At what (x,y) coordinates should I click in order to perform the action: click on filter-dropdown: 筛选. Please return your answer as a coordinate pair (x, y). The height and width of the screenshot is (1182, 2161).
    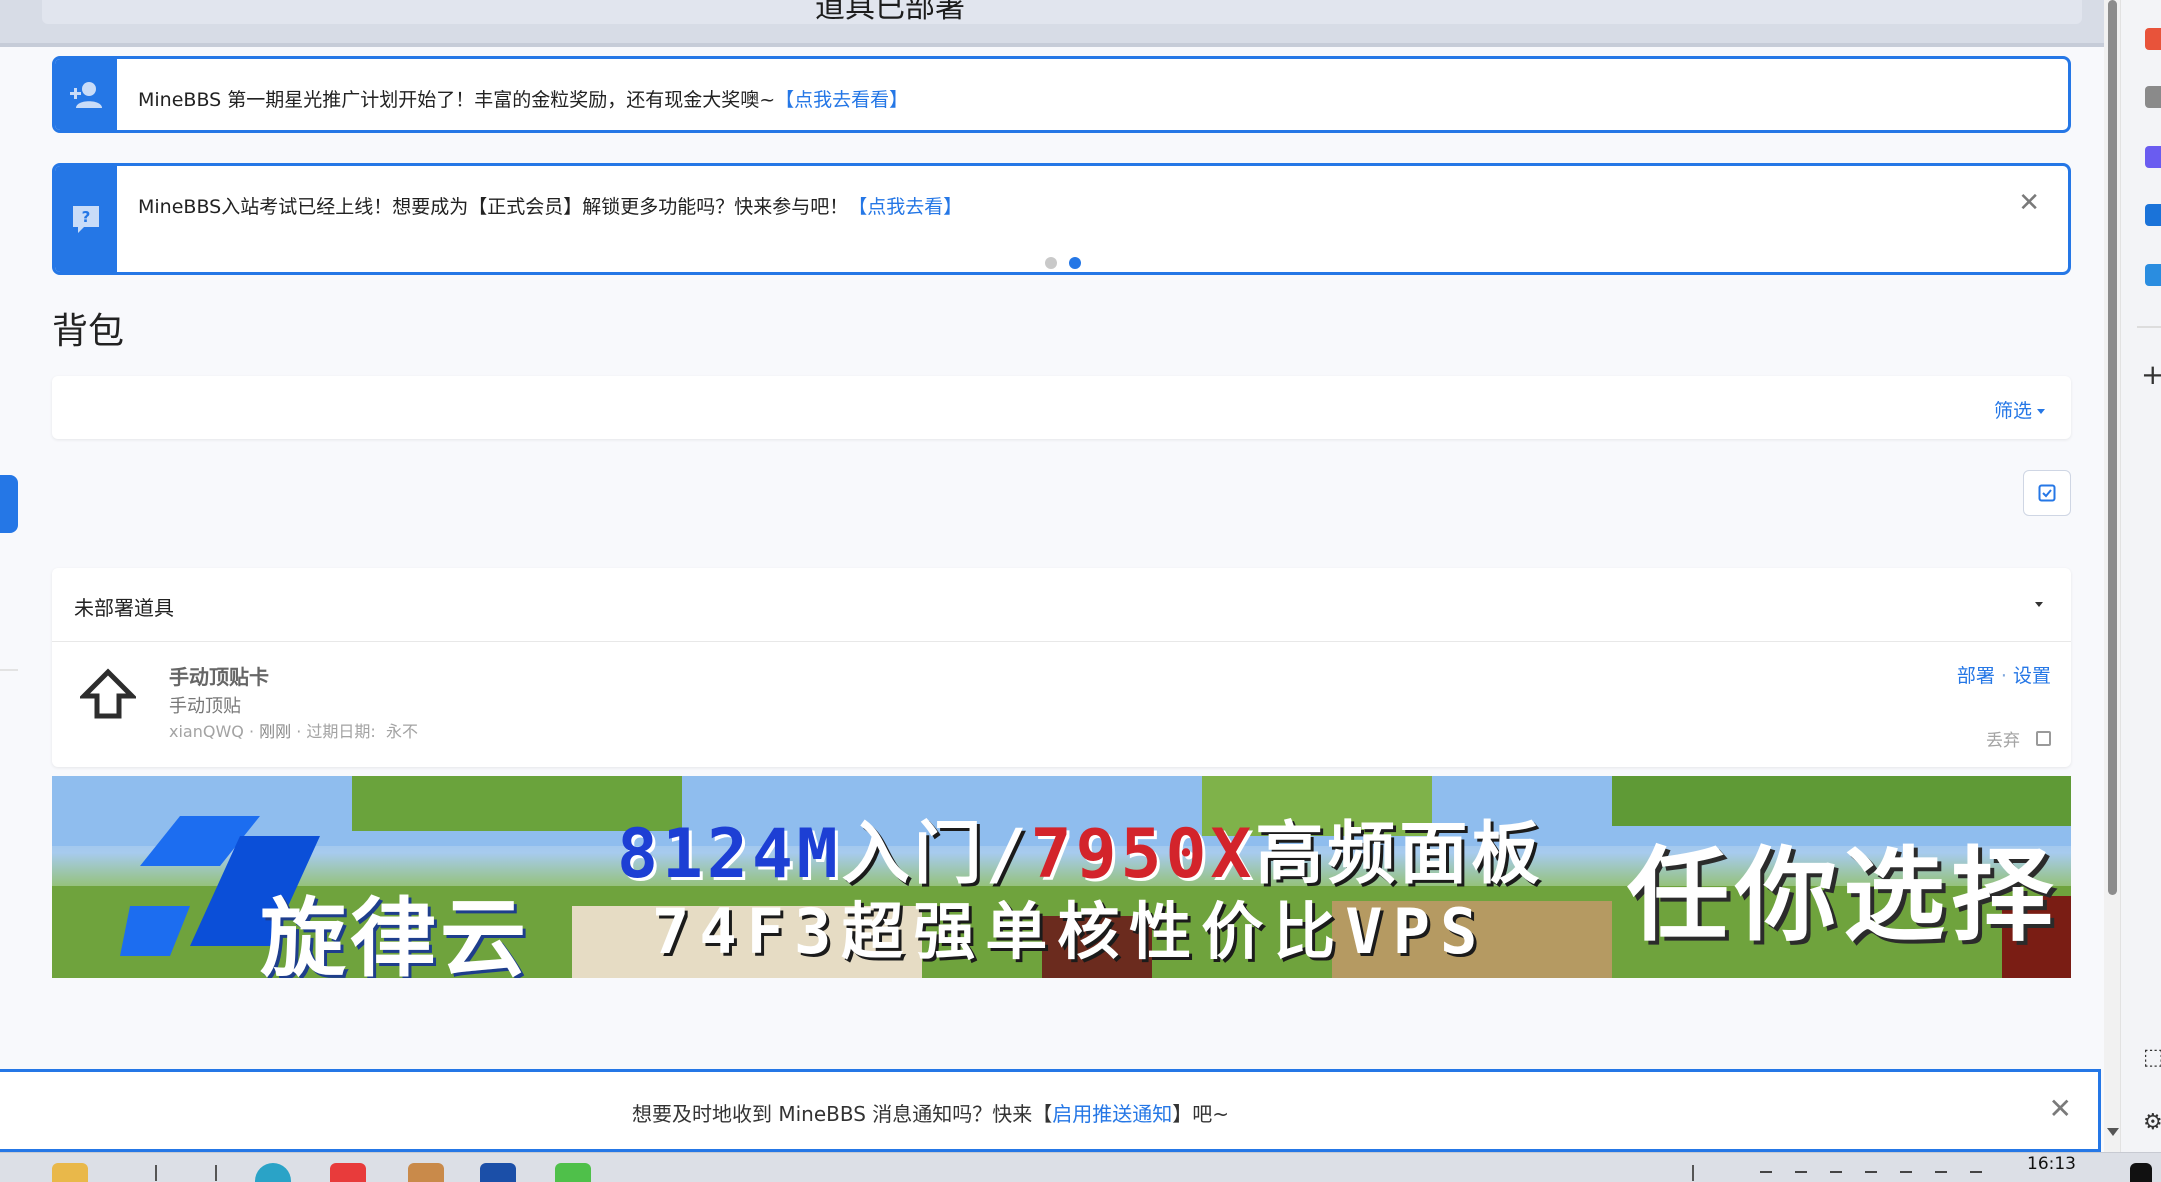
    Looking at the image, I should click on (2019, 409).